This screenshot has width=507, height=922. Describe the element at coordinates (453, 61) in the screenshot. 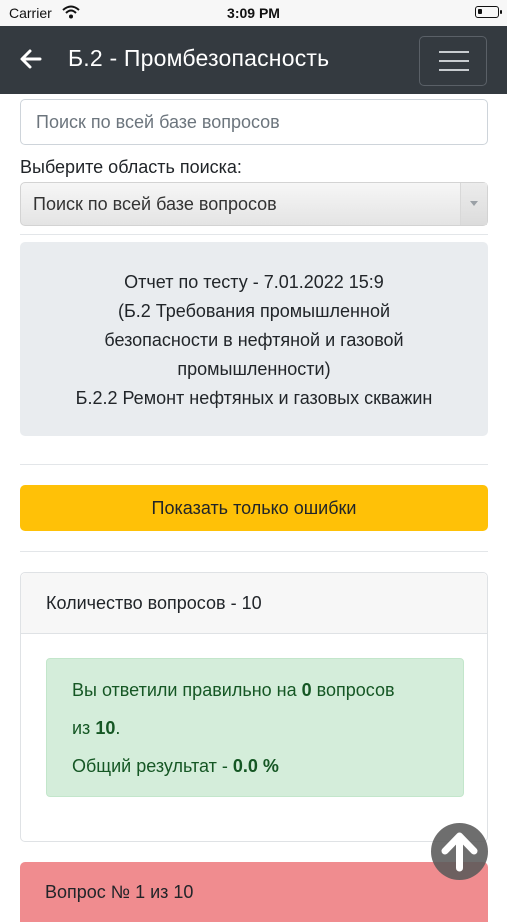

I see `menu-button` at that location.